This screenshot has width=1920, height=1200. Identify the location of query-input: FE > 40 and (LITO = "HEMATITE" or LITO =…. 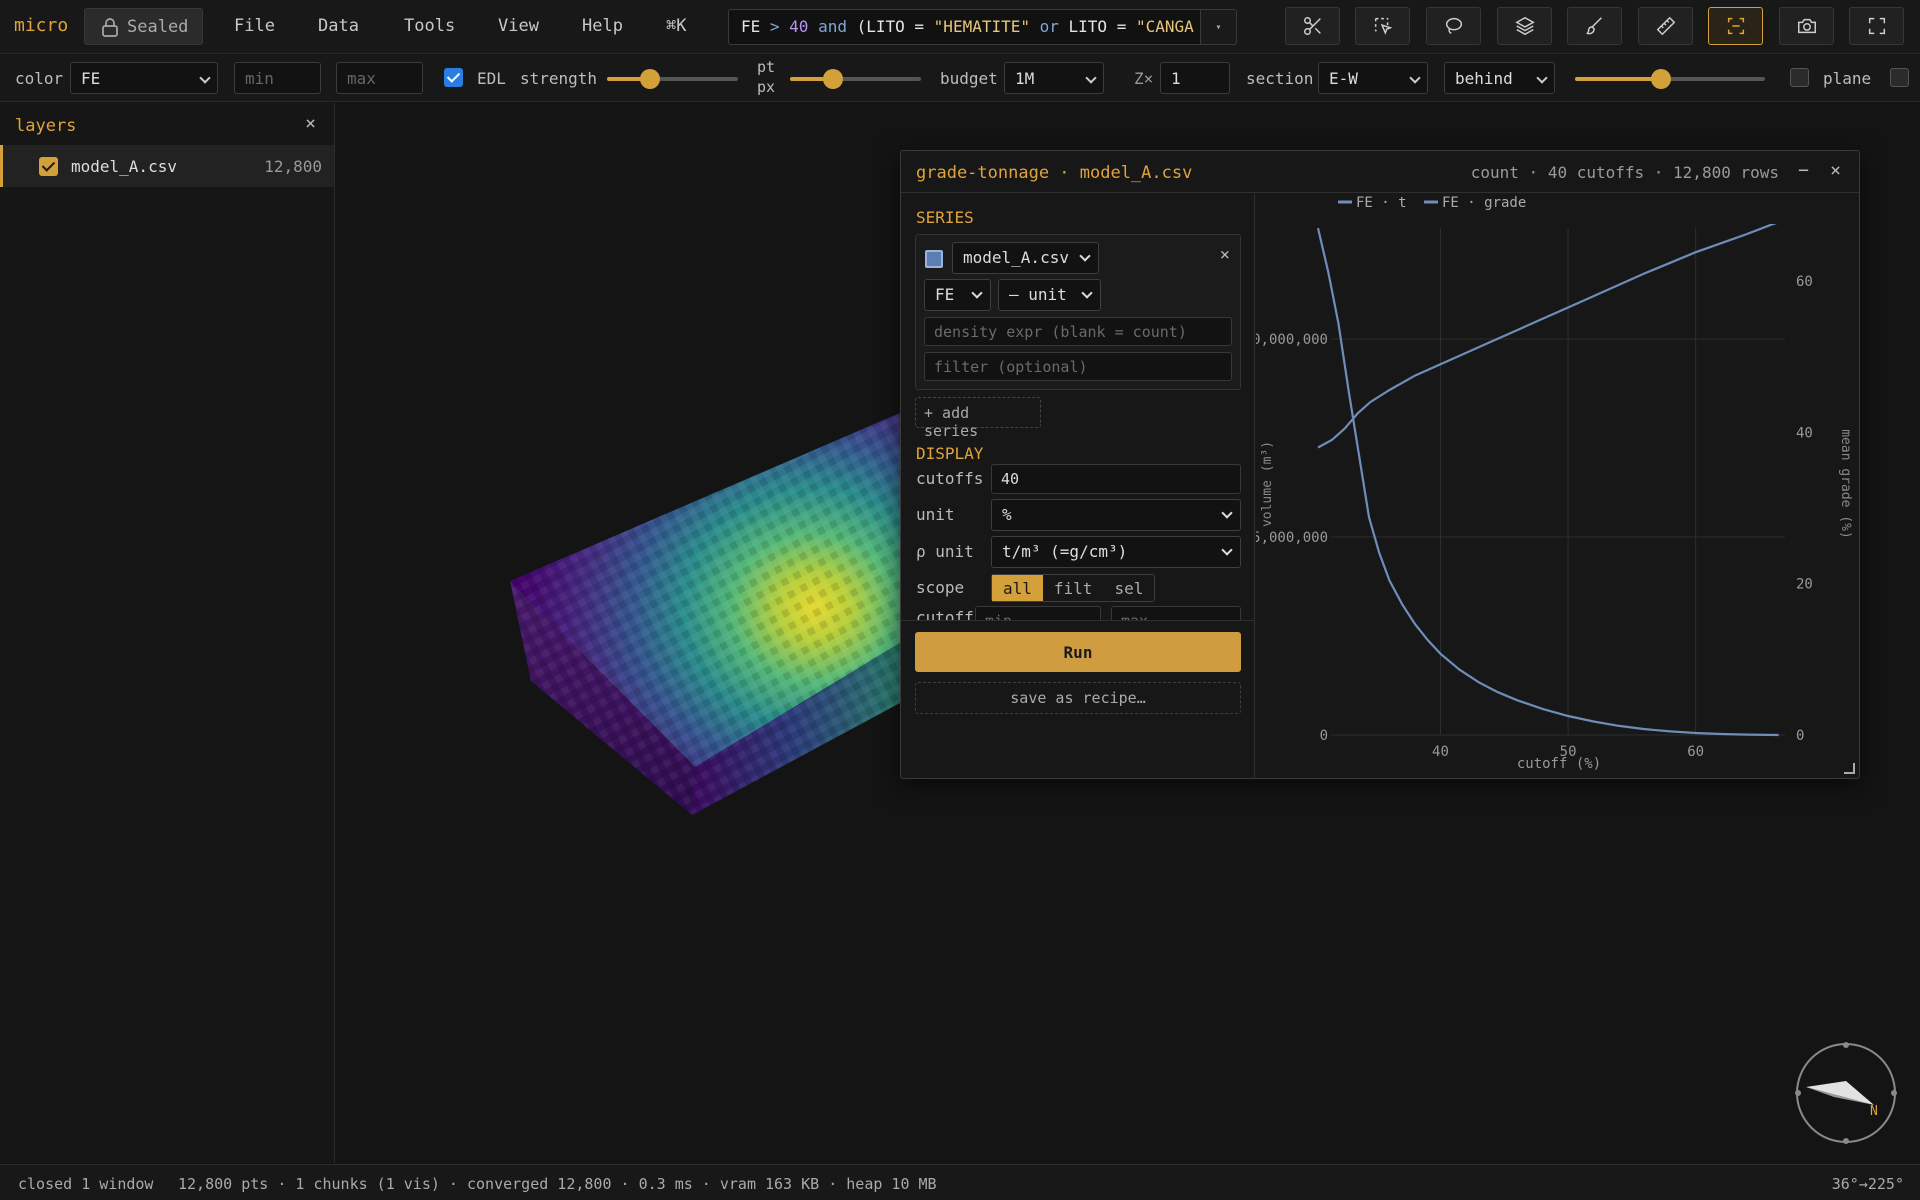
(982, 27).